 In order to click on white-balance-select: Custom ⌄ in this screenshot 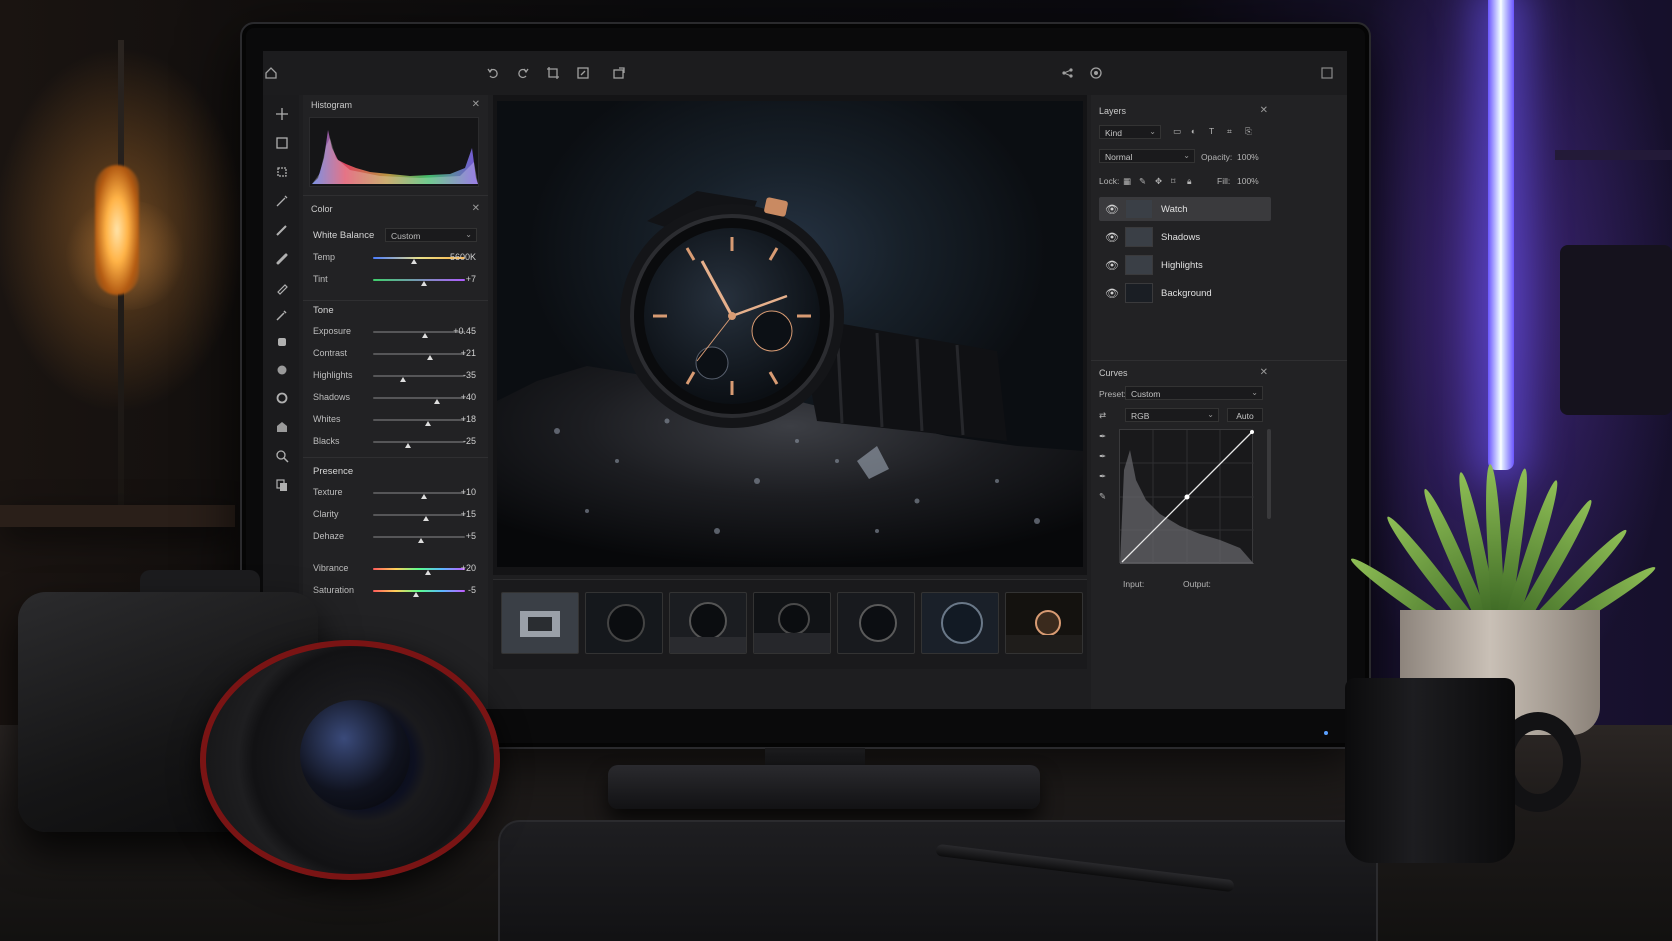, I will do `click(431, 235)`.